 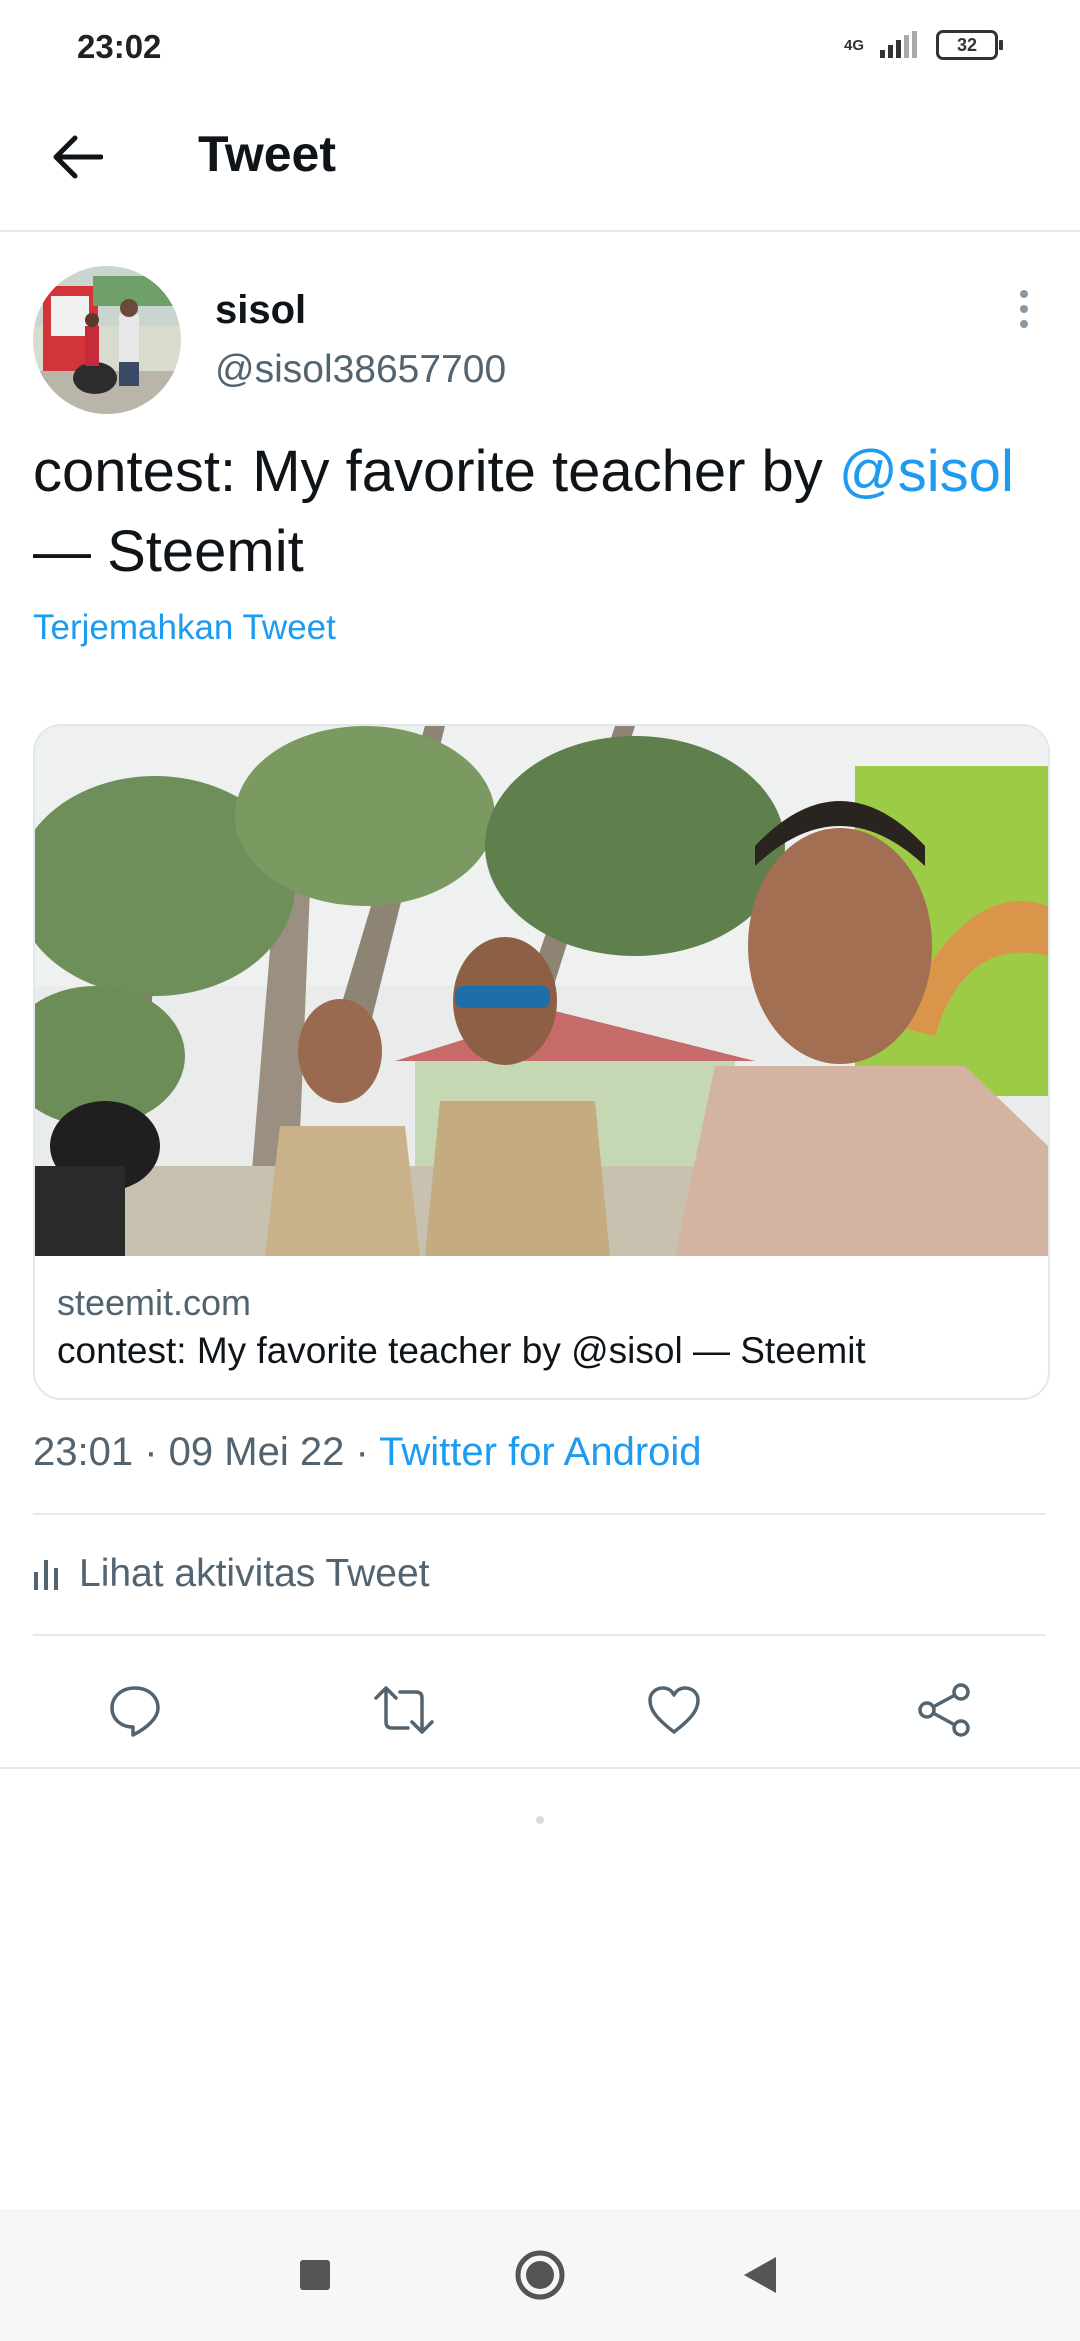 I want to click on avatar-image, so click(x=107, y=340).